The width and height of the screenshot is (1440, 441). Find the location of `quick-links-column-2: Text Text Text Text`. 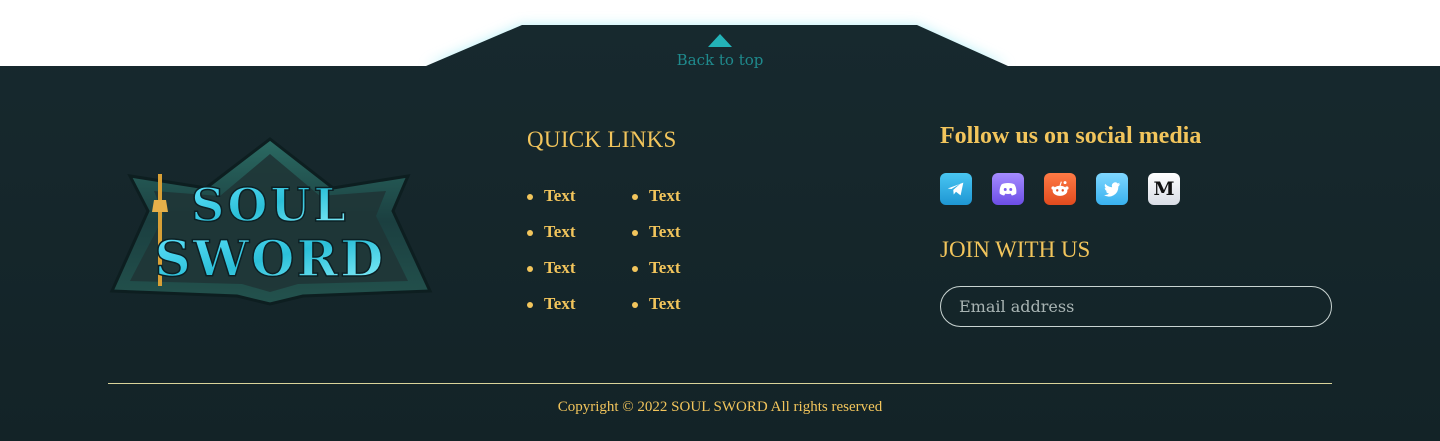

quick-links-column-2: Text Text Text Text is located at coordinates (656, 258).